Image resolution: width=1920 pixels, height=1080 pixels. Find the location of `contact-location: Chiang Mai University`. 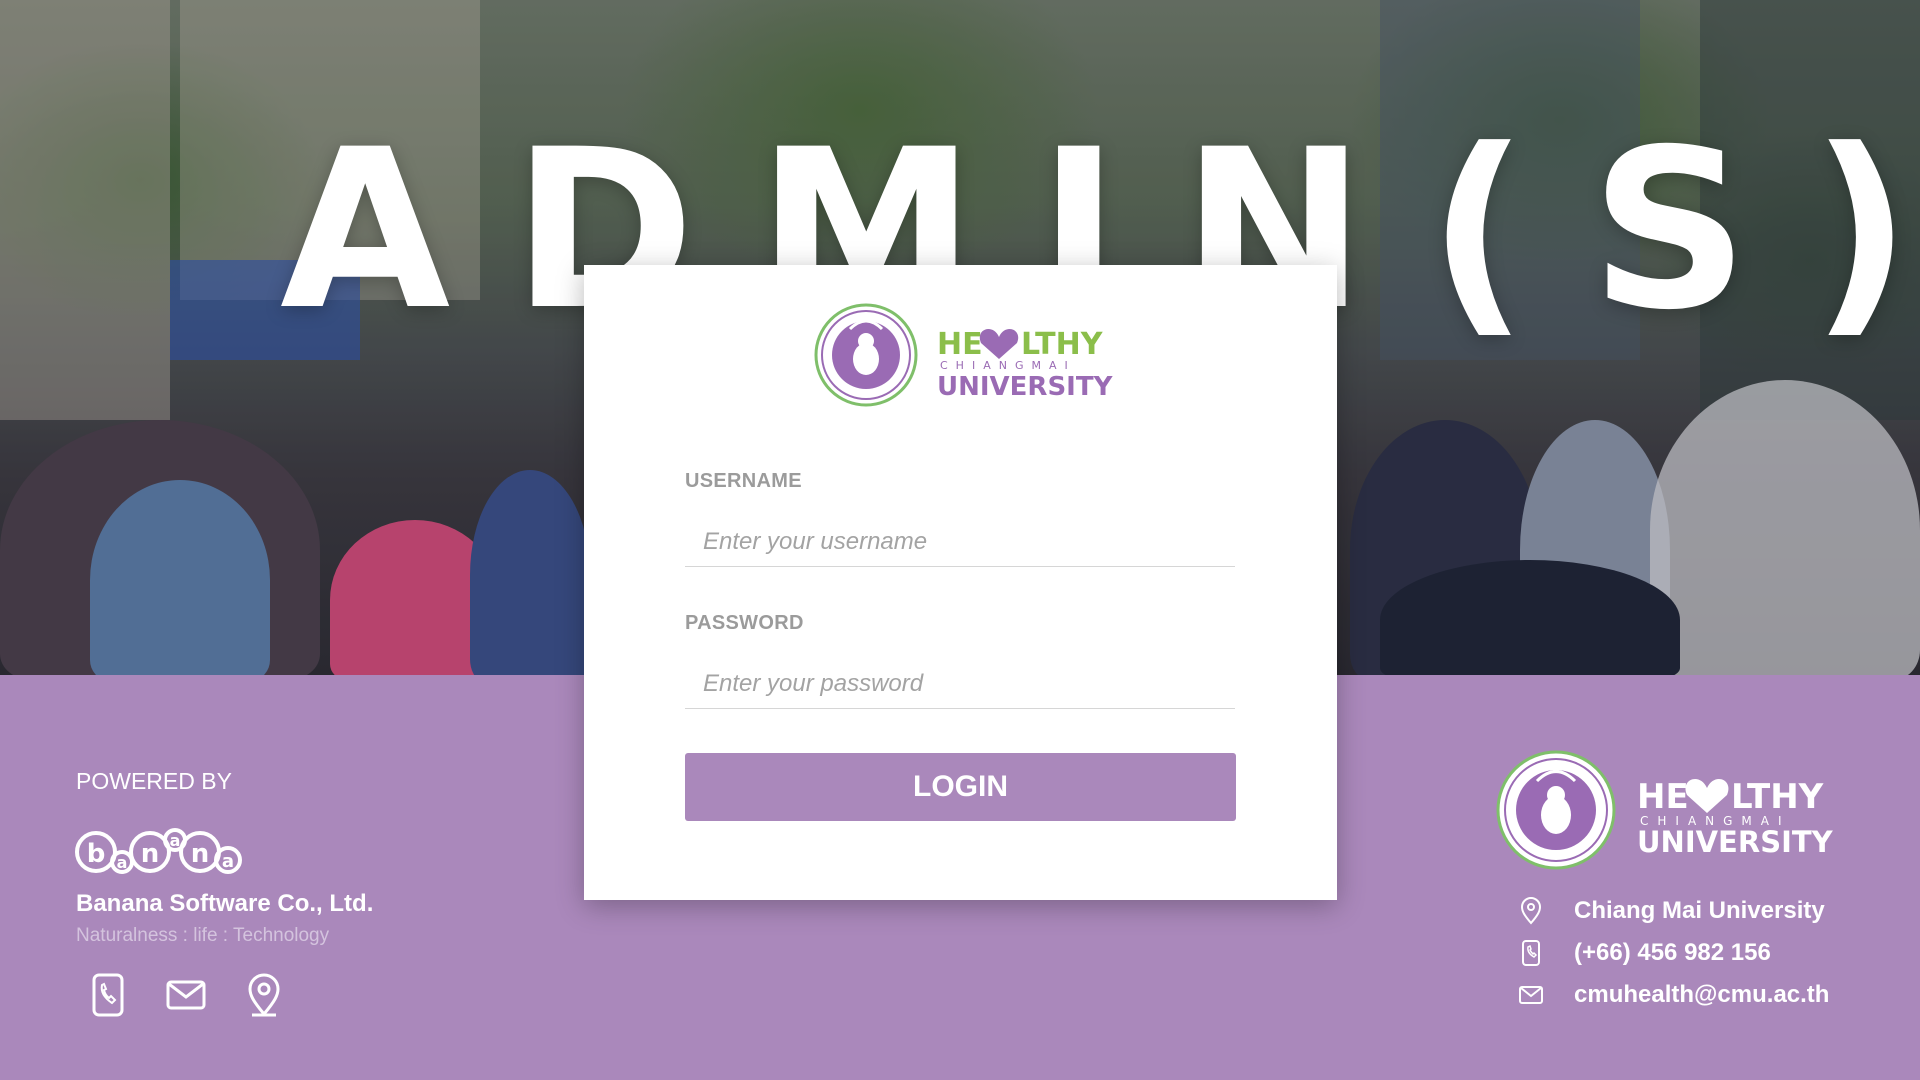

contact-location: Chiang Mai University is located at coordinates (1672, 911).